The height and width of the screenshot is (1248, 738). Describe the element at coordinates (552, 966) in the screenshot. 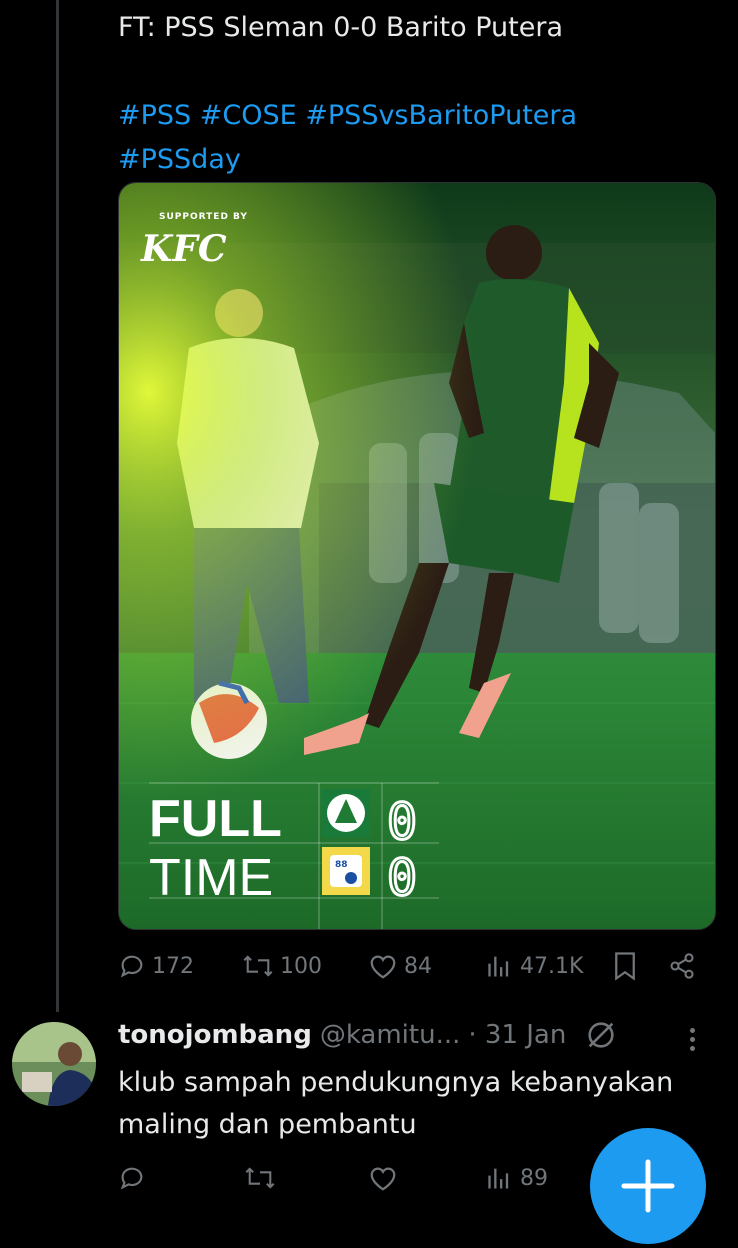

I see `views-count: 47.1K` at that location.